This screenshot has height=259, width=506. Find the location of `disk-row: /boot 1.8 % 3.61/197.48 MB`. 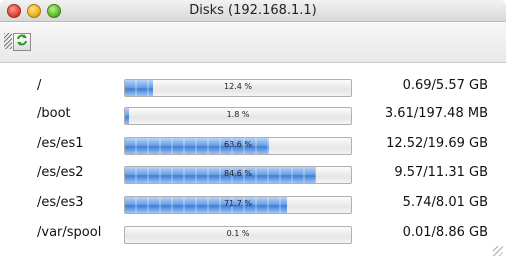

disk-row: /boot 1.8 % 3.61/197.48 MB is located at coordinates (253, 116).